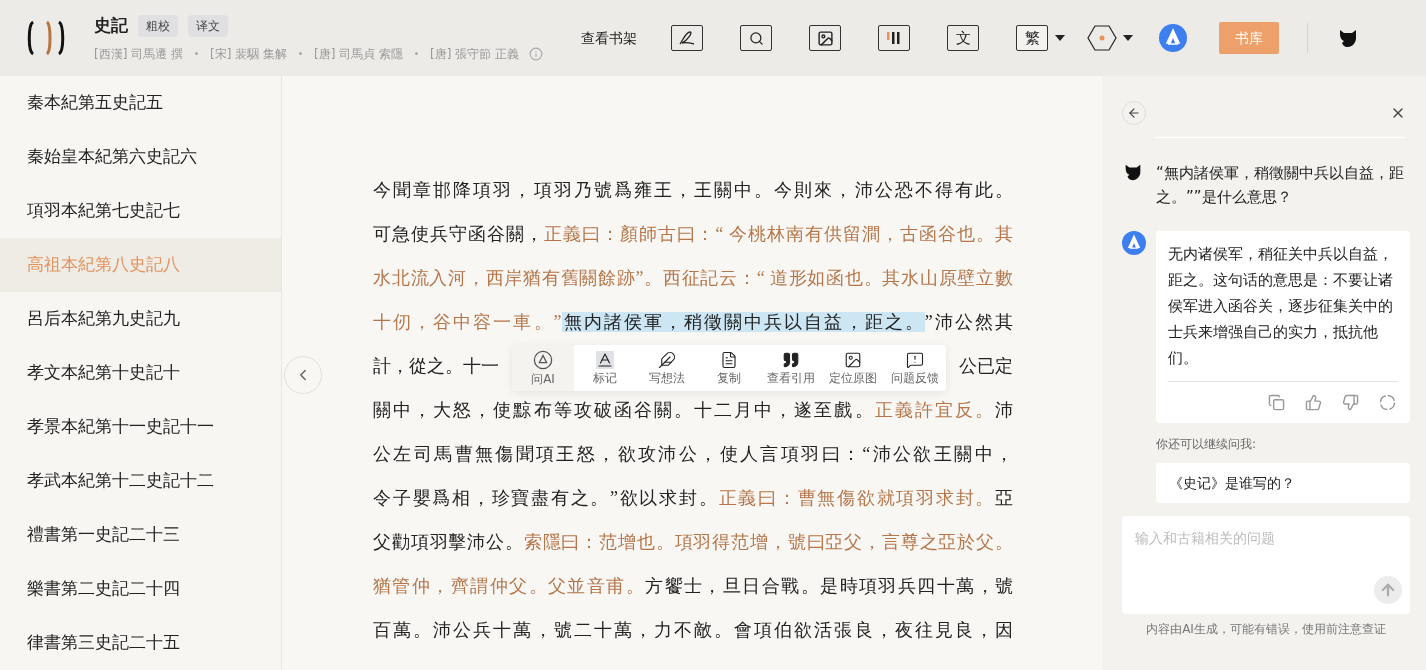 The width and height of the screenshot is (1426, 670). What do you see at coordinates (986, 366) in the screenshot?
I see `main-text: 公已定` at bounding box center [986, 366].